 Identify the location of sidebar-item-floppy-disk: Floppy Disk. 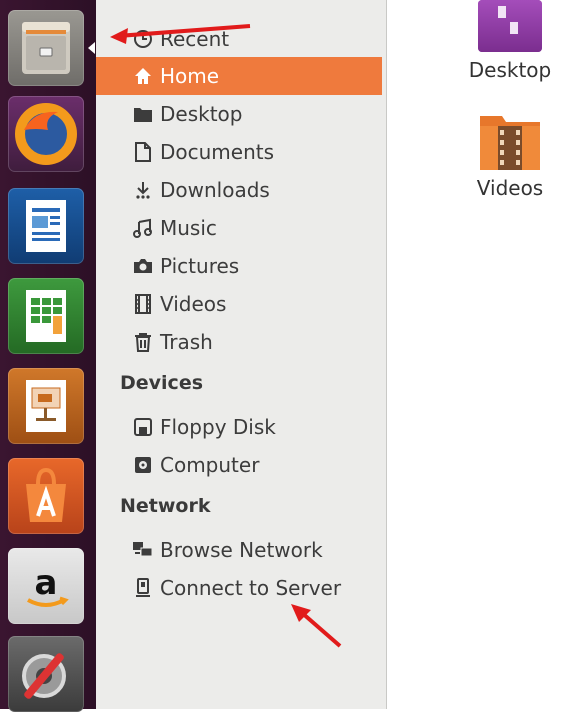
(239, 427).